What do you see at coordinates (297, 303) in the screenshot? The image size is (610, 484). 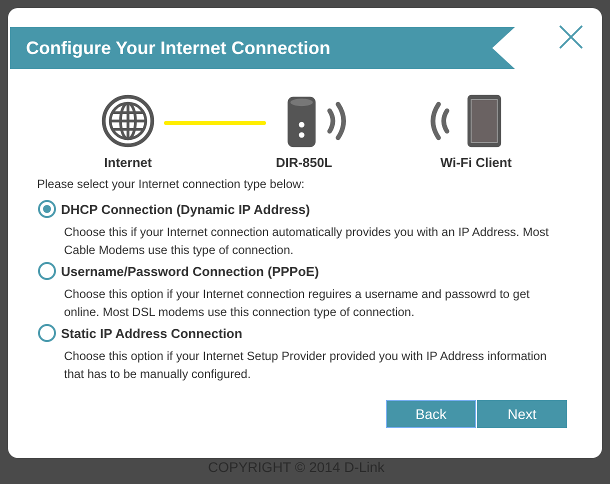 I see `option-description: Choose this option if your Internet connection reguires a username and passowrd to get online. Most DSL modems use this connection type of connection.` at bounding box center [297, 303].